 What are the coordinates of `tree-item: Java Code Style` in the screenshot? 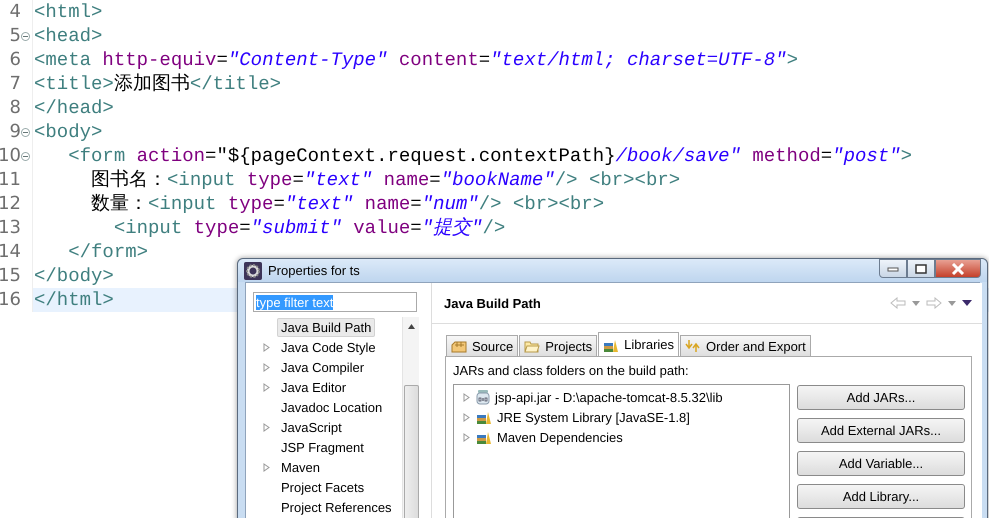 It's located at (328, 347).